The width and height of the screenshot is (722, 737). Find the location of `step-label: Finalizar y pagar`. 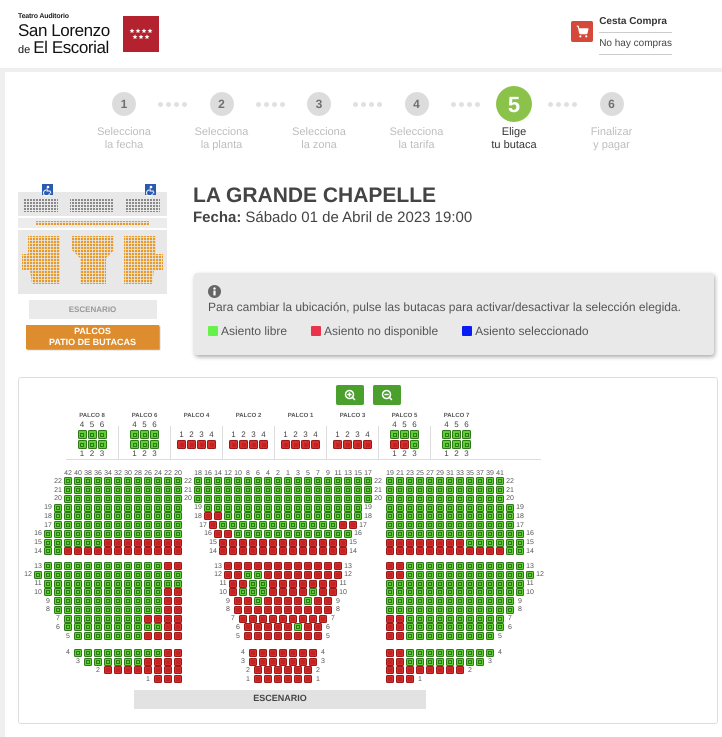

step-label: Finalizar y pagar is located at coordinates (611, 139).